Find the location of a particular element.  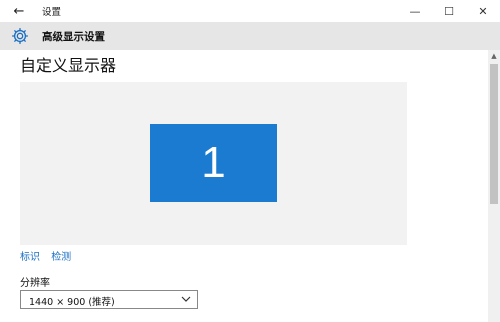

back-button: ← is located at coordinates (19, 11).